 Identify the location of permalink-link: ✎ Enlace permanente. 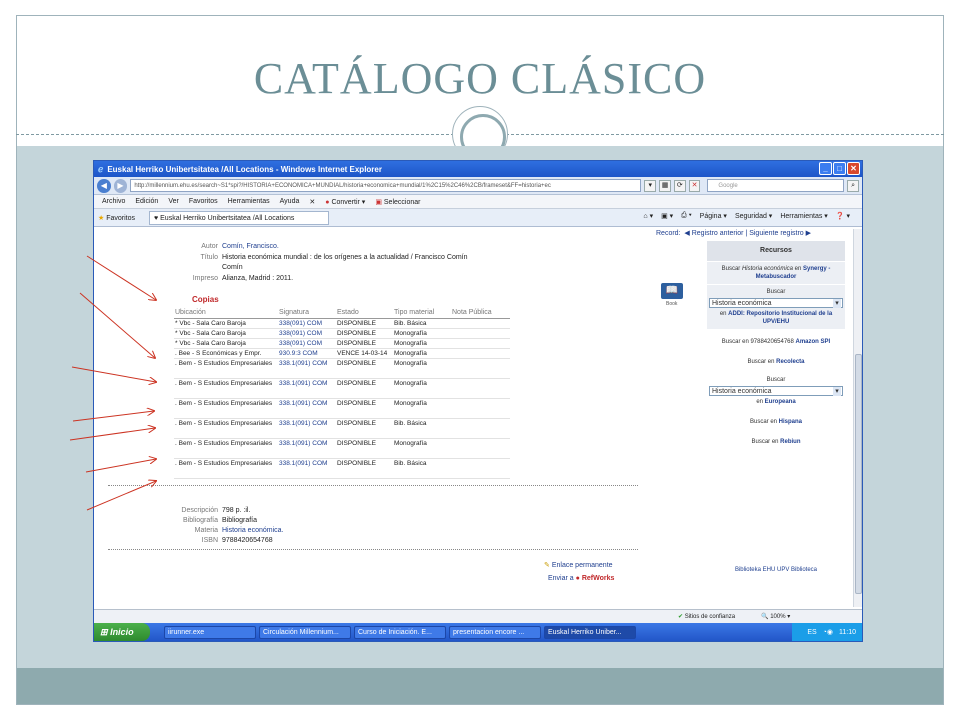
(578, 565).